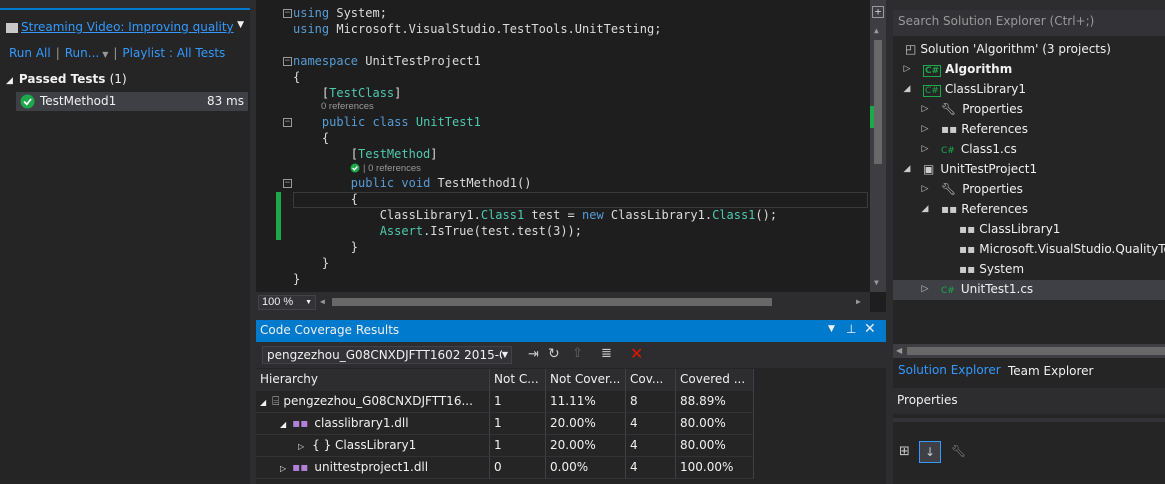 The width and height of the screenshot is (1165, 484). I want to click on editor-bottom-bar: 100 % ▼ ◀ ▶, so click(563, 302).